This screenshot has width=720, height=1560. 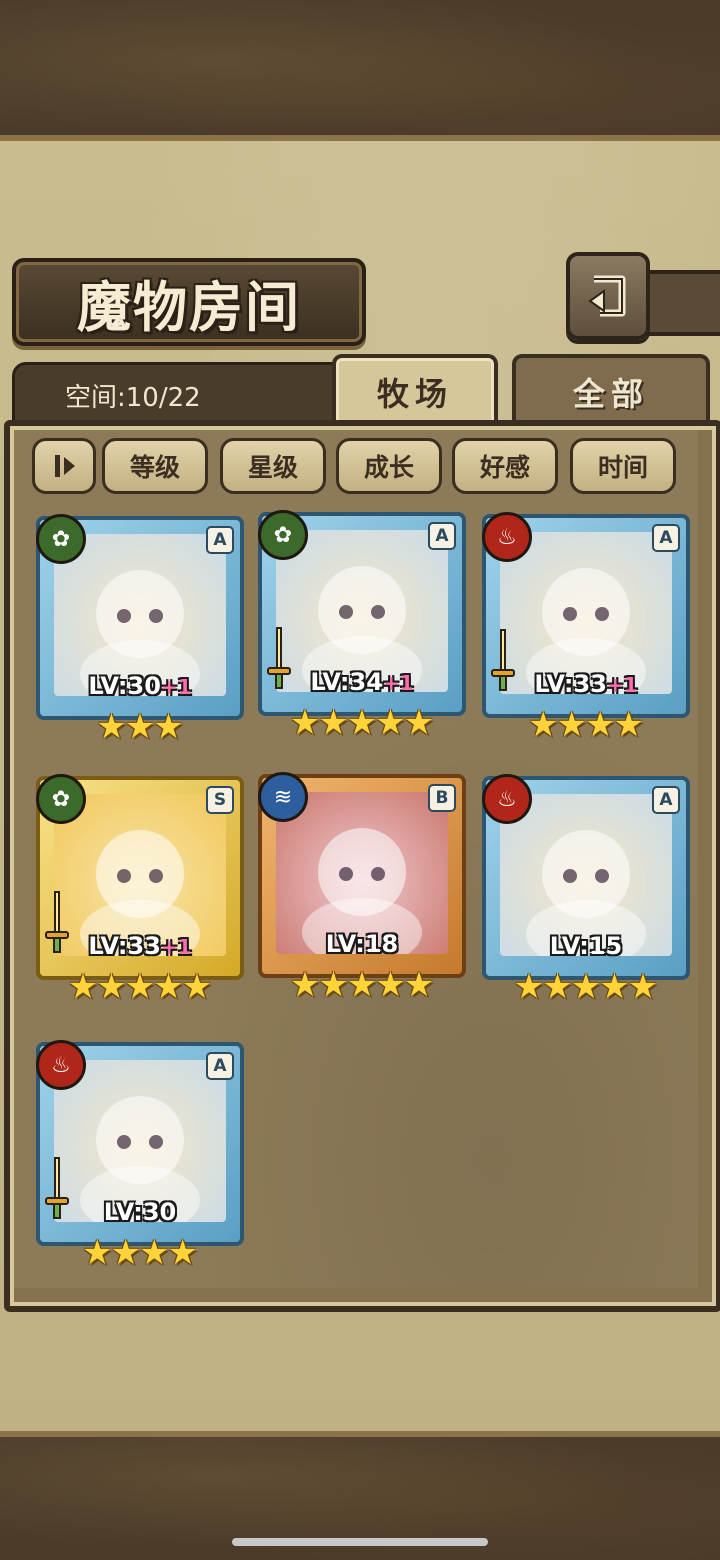 I want to click on monster-card: A ♨ LV:15 ★★★★★, so click(x=586, y=893).